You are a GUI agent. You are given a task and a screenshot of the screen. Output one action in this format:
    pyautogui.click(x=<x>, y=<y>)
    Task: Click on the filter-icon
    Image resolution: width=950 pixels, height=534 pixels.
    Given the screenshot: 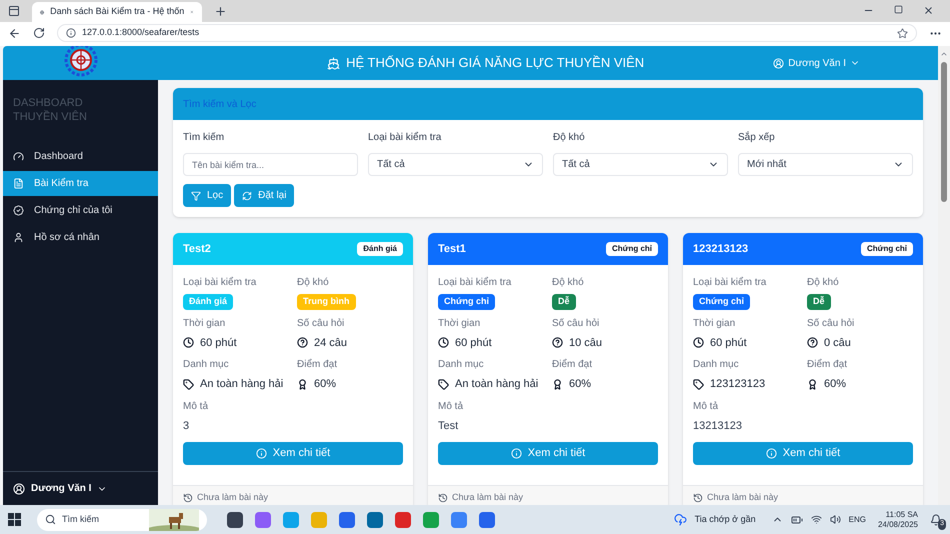 What is the action you would take?
    pyautogui.click(x=196, y=195)
    